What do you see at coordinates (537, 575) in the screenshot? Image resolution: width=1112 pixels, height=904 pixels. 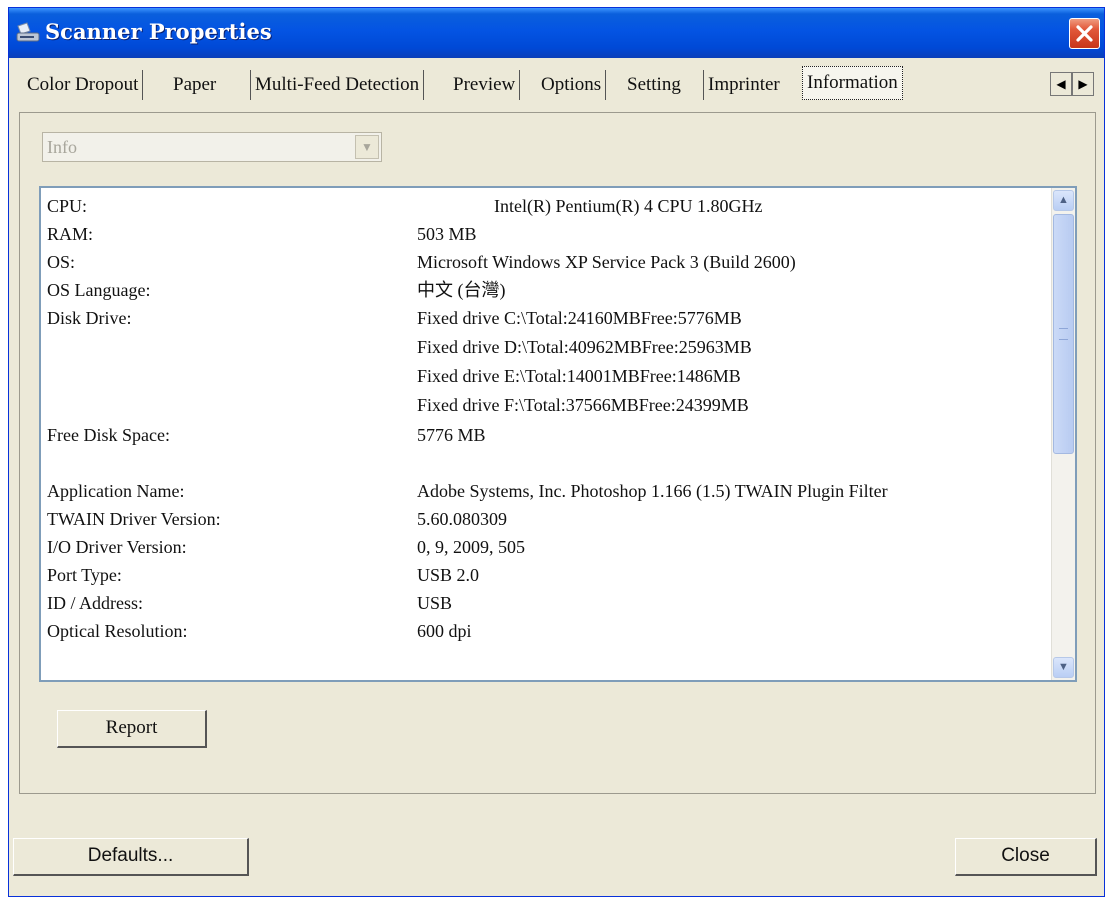 I see `info-row-port-type: Port Type: USB 2.0` at bounding box center [537, 575].